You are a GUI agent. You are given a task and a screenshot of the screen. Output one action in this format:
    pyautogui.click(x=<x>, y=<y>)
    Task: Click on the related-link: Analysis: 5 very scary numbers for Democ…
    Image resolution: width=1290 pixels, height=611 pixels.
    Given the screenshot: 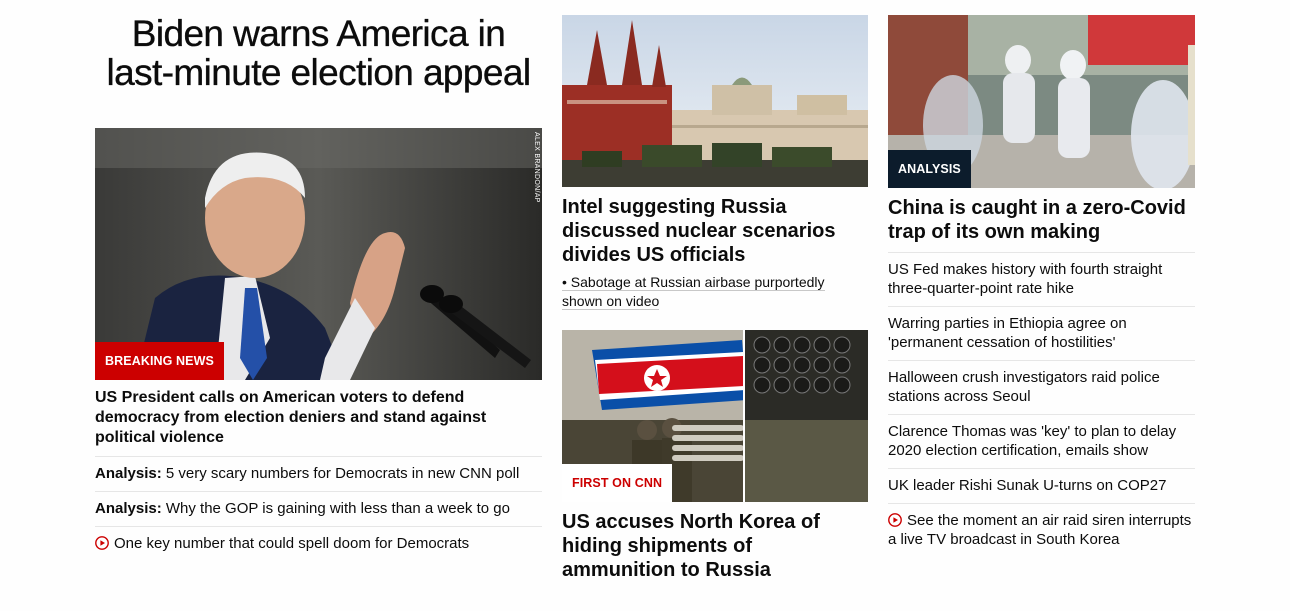 What is the action you would take?
    pyautogui.click(x=318, y=474)
    